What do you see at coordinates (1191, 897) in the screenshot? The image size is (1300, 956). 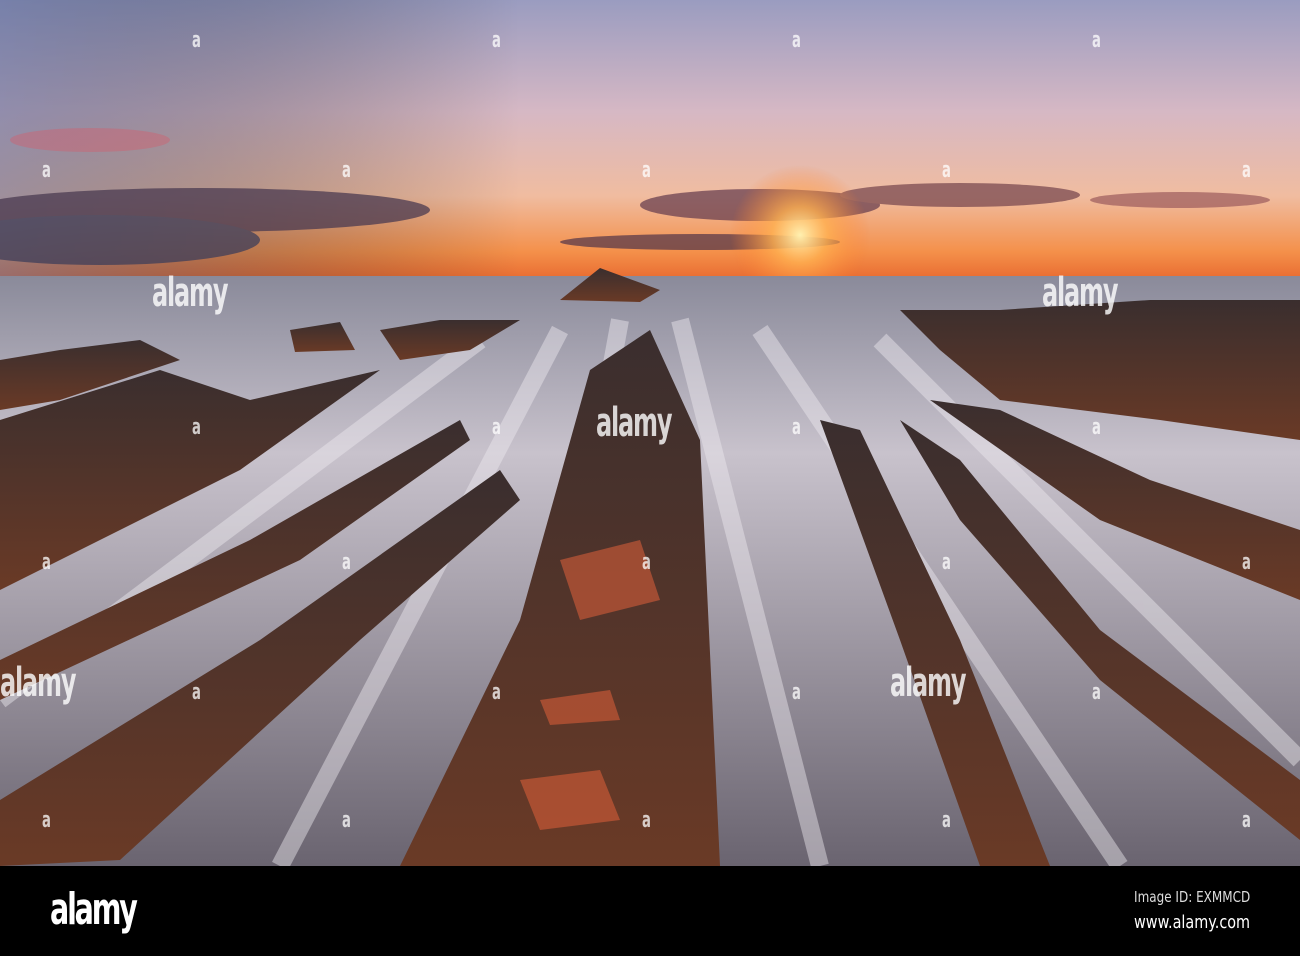 I see `image-id: Image ID: EXMMCD` at bounding box center [1191, 897].